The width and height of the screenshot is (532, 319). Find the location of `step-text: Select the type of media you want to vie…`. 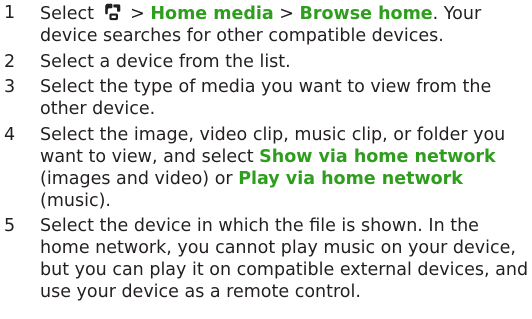

step-text: Select the type of media you want to vie… is located at coordinates (266, 98).